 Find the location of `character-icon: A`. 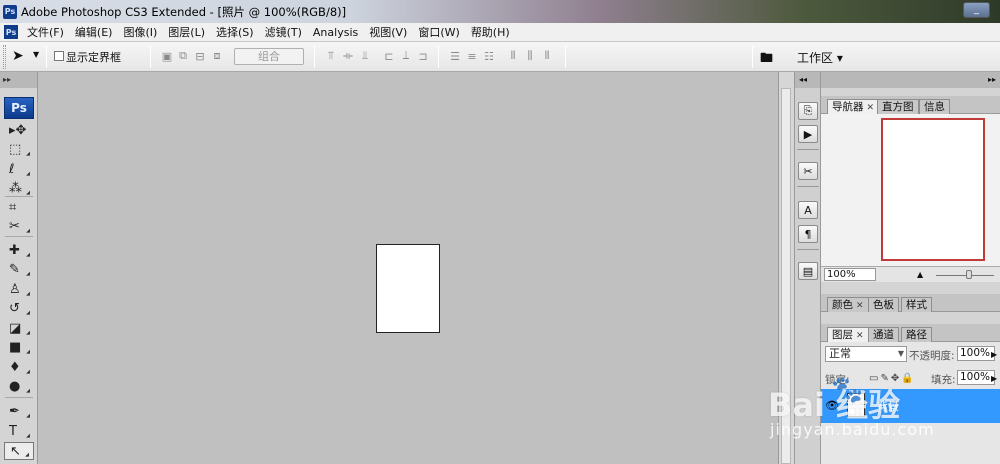

character-icon: A is located at coordinates (808, 210).